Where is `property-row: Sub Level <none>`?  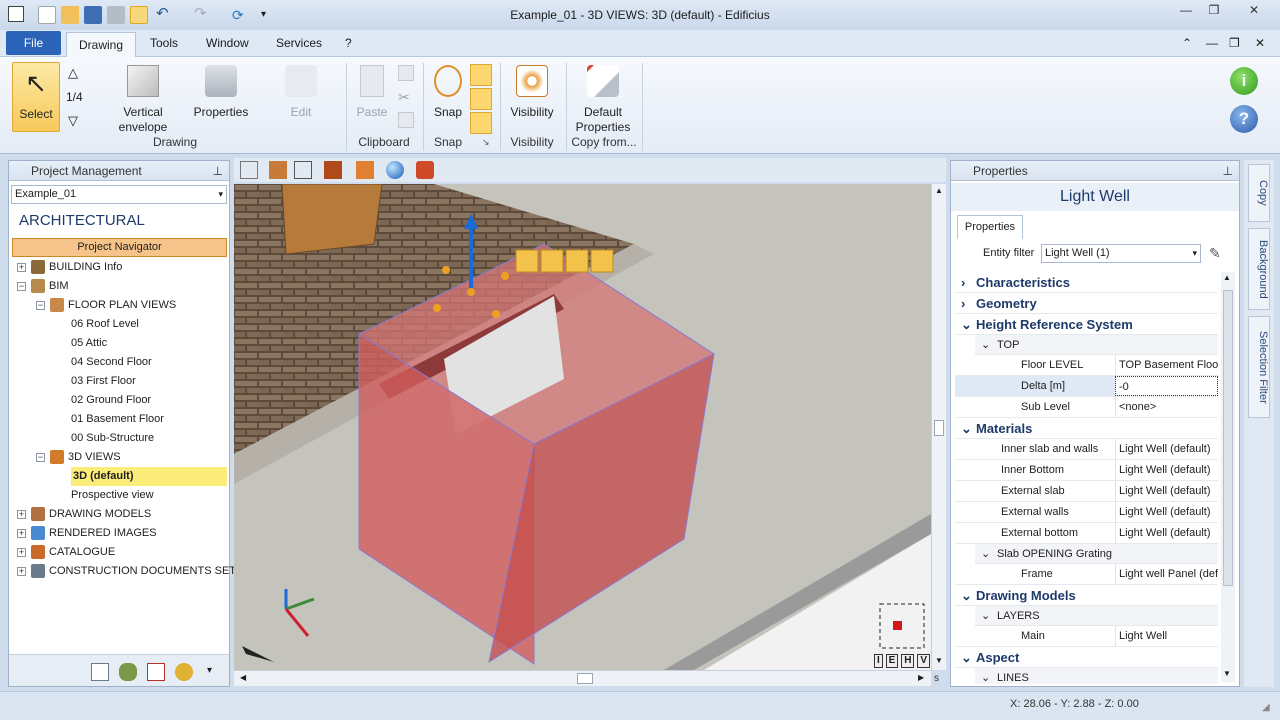 property-row: Sub Level <none> is located at coordinates (1086, 407).